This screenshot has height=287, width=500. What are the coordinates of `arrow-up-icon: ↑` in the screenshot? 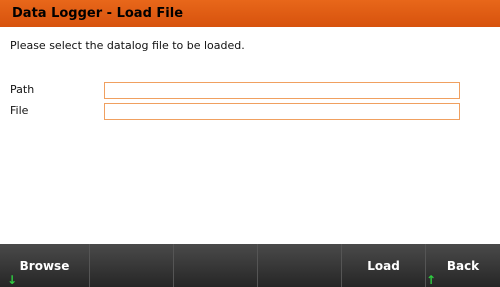 It's located at (431, 280).